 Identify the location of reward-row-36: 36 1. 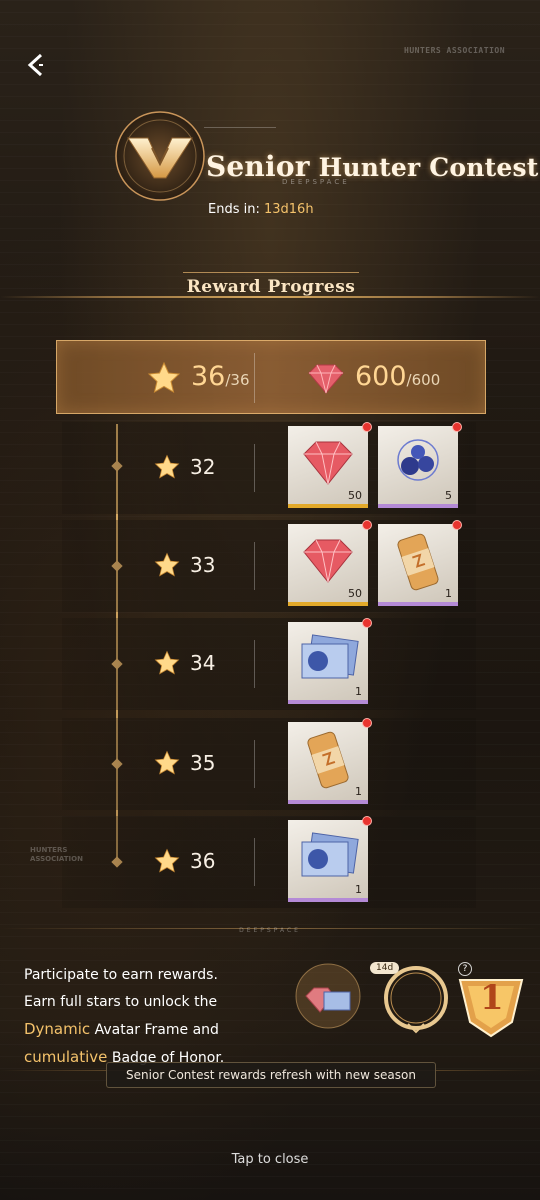
(269, 862).